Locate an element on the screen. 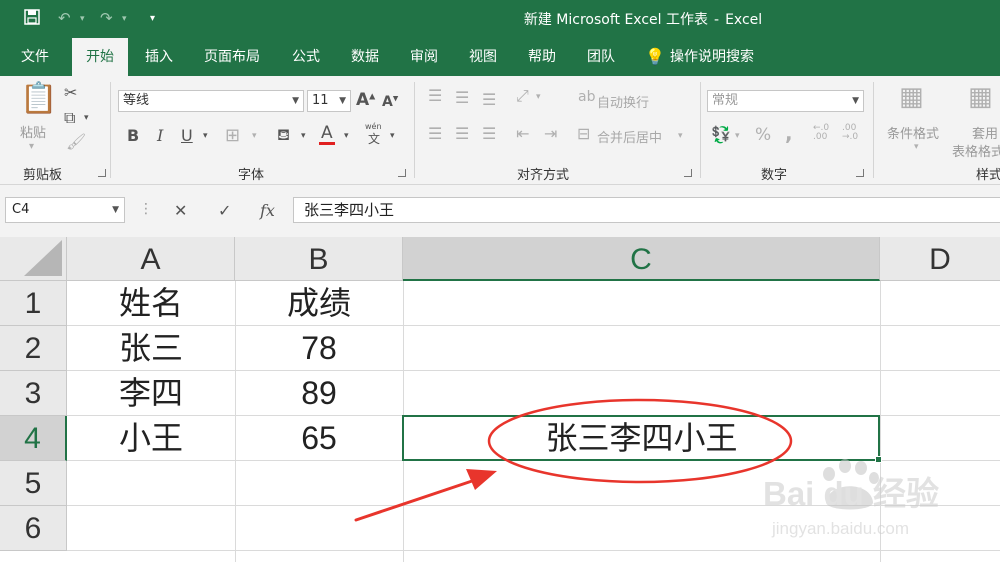 The image size is (1000, 562). percent-button: % is located at coordinates (763, 135).